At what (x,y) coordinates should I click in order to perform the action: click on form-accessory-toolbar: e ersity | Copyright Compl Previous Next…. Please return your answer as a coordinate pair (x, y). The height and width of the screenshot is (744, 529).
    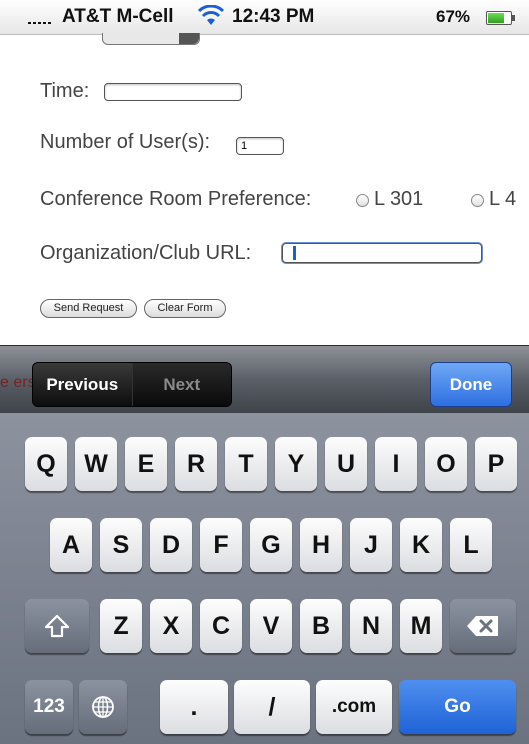
    Looking at the image, I should click on (264, 379).